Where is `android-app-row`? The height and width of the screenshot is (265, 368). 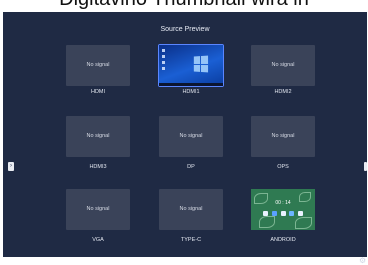 android-app-row is located at coordinates (283, 214).